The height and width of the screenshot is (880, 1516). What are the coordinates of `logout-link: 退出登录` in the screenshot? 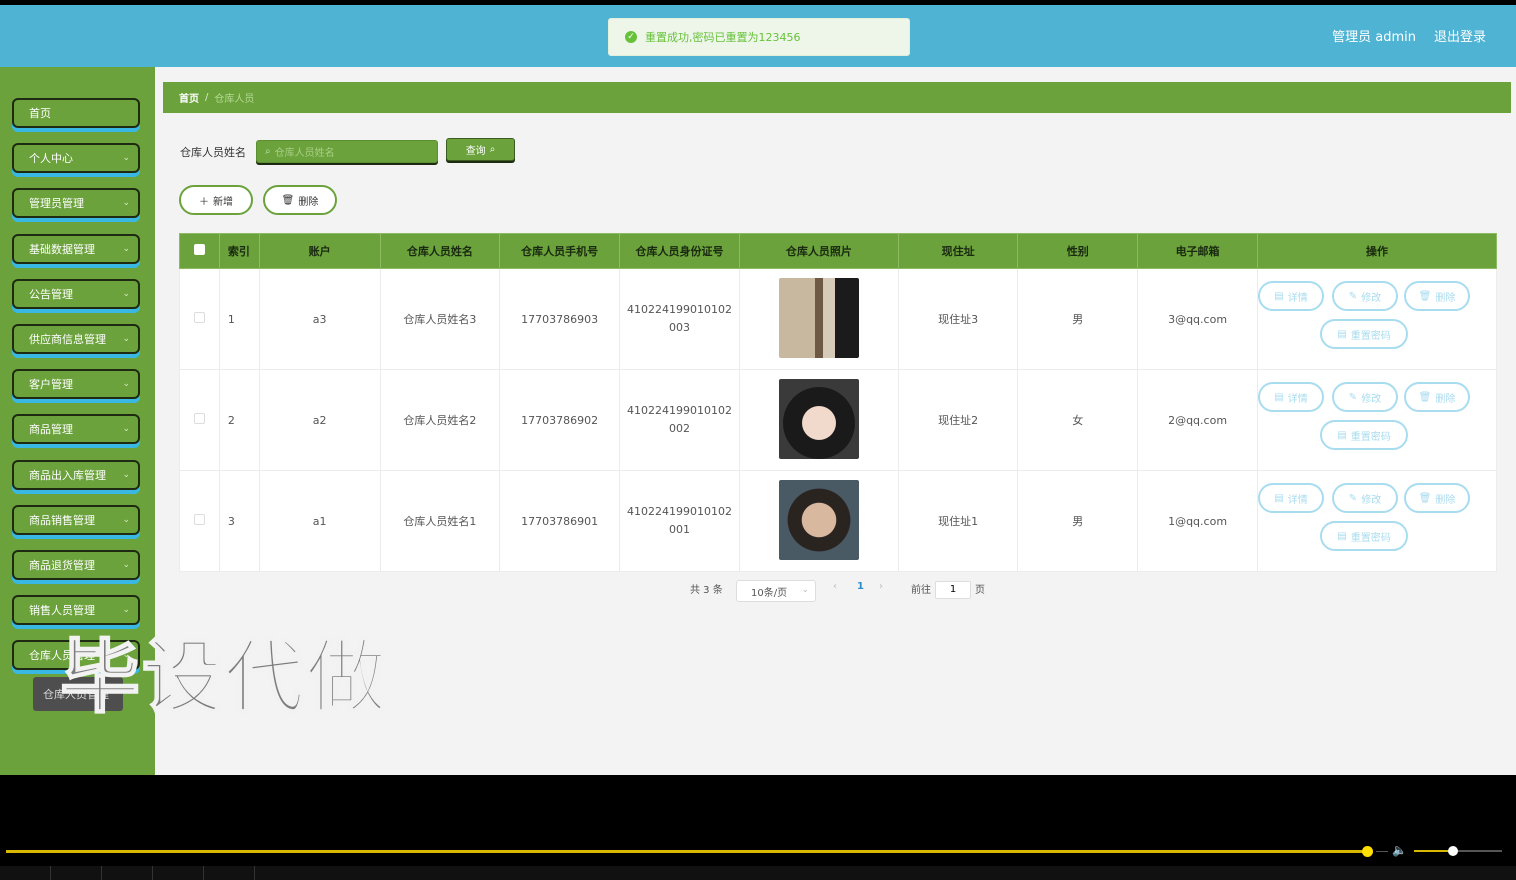 It's located at (1460, 35).